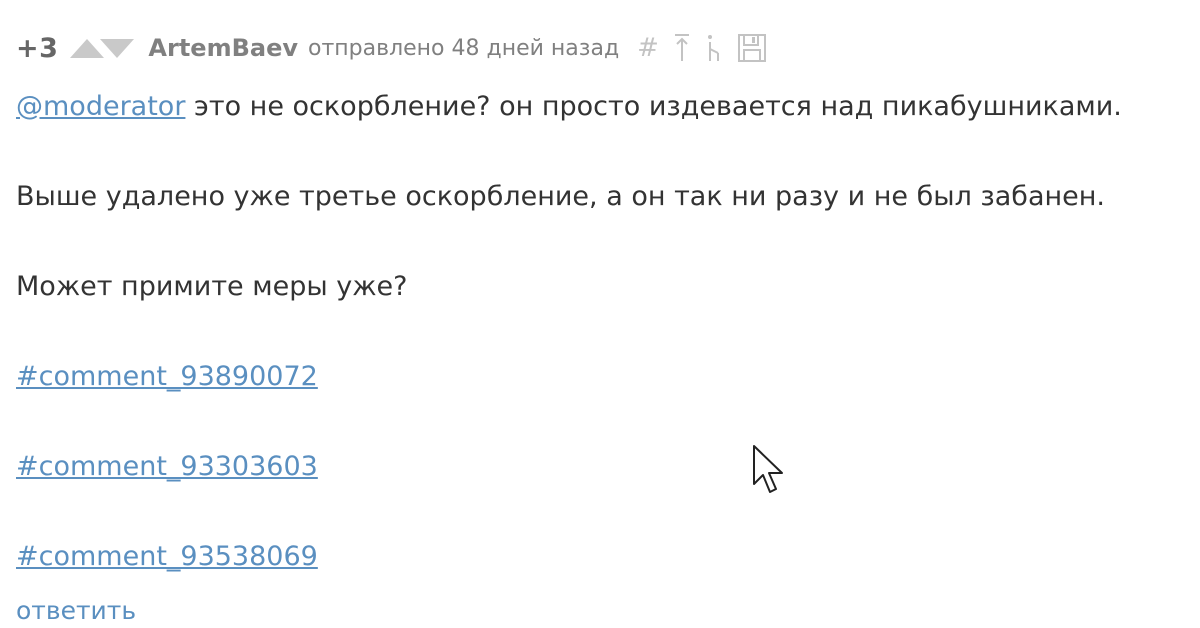 The width and height of the screenshot is (1200, 628). I want to click on comment-score: +3, so click(37, 48).